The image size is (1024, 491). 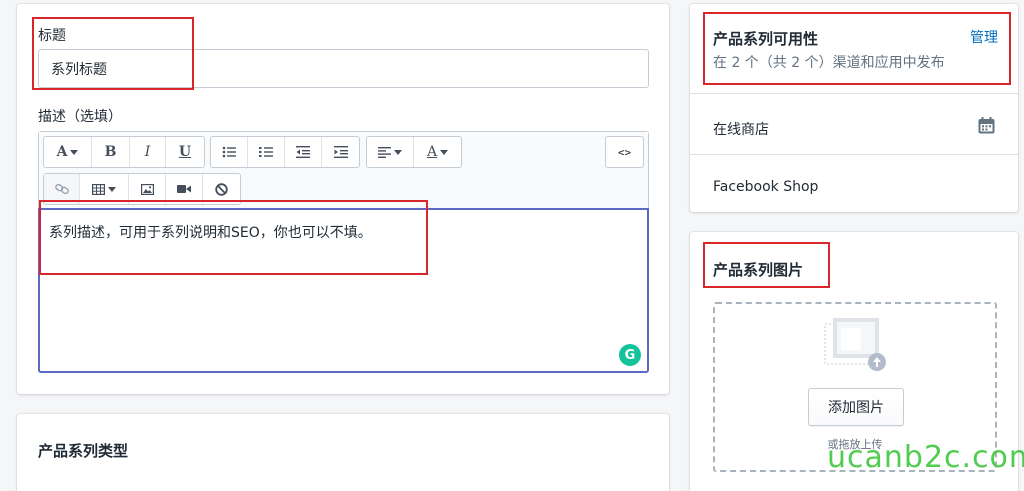 I want to click on indent-button, so click(x=340, y=152).